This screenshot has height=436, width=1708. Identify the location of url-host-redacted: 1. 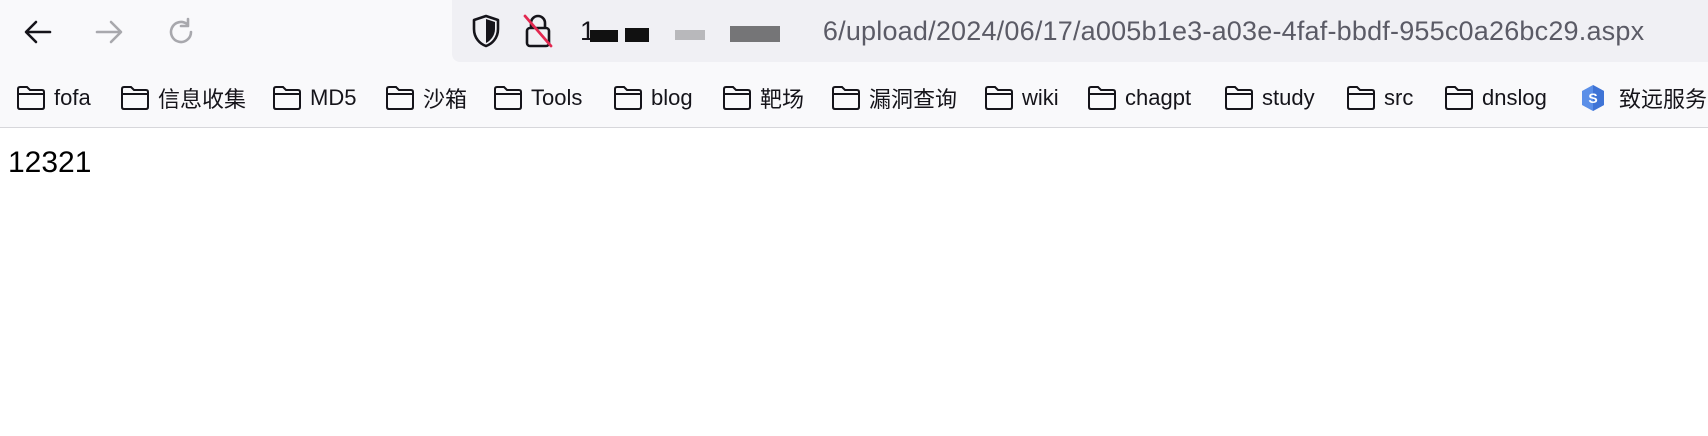
(701, 31).